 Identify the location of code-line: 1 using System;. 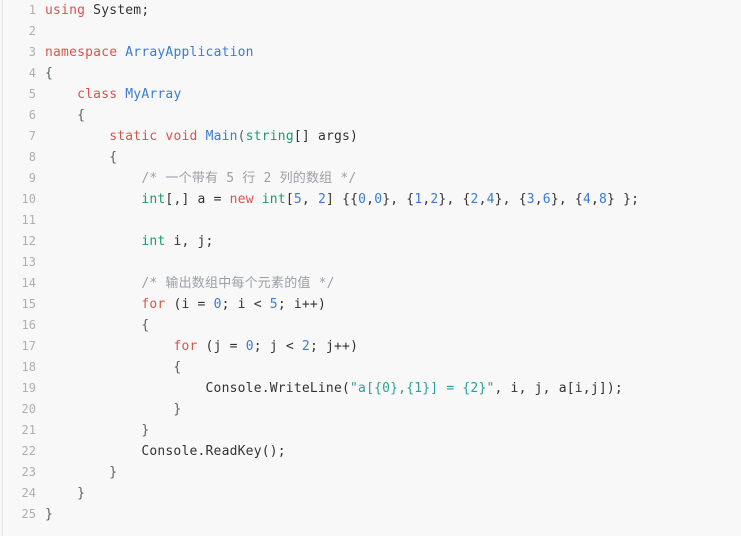
(370, 10).